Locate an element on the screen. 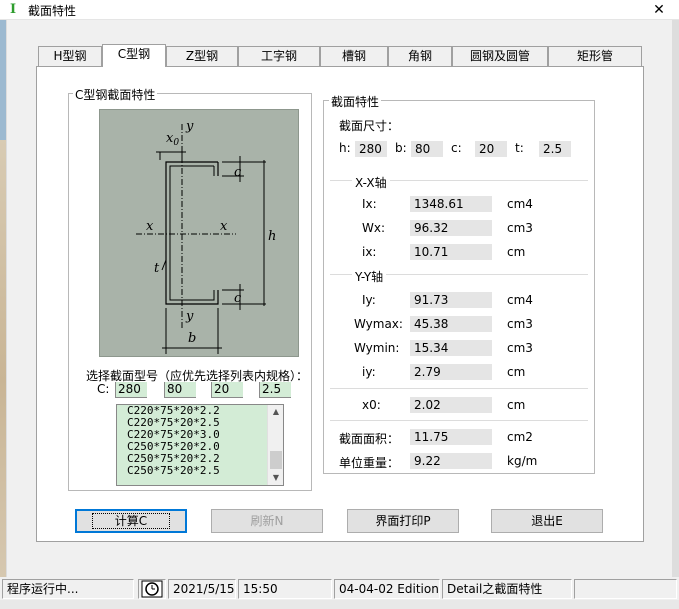  xx-axis-title: X-X轴 is located at coordinates (371, 182).